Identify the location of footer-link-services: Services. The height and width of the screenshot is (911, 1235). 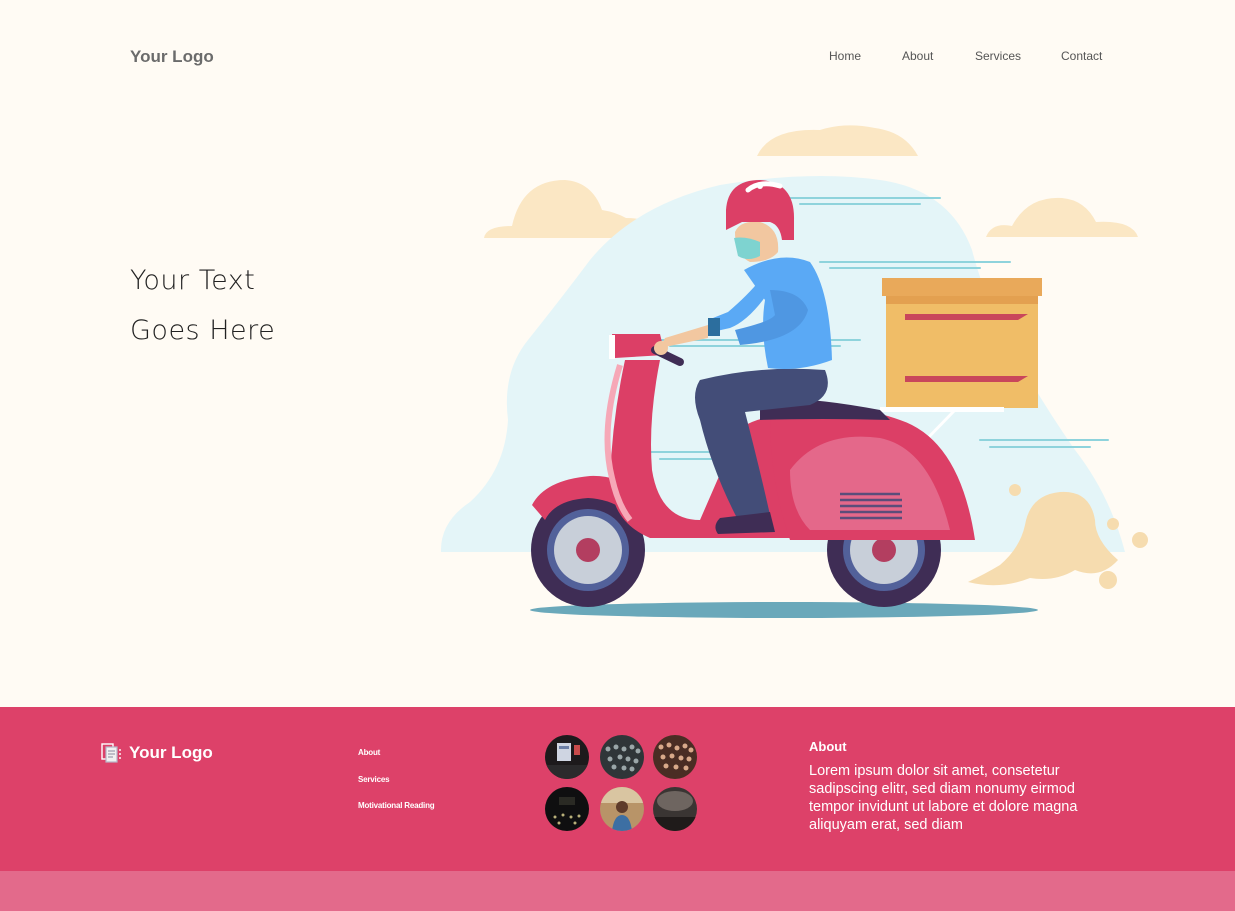
(374, 779).